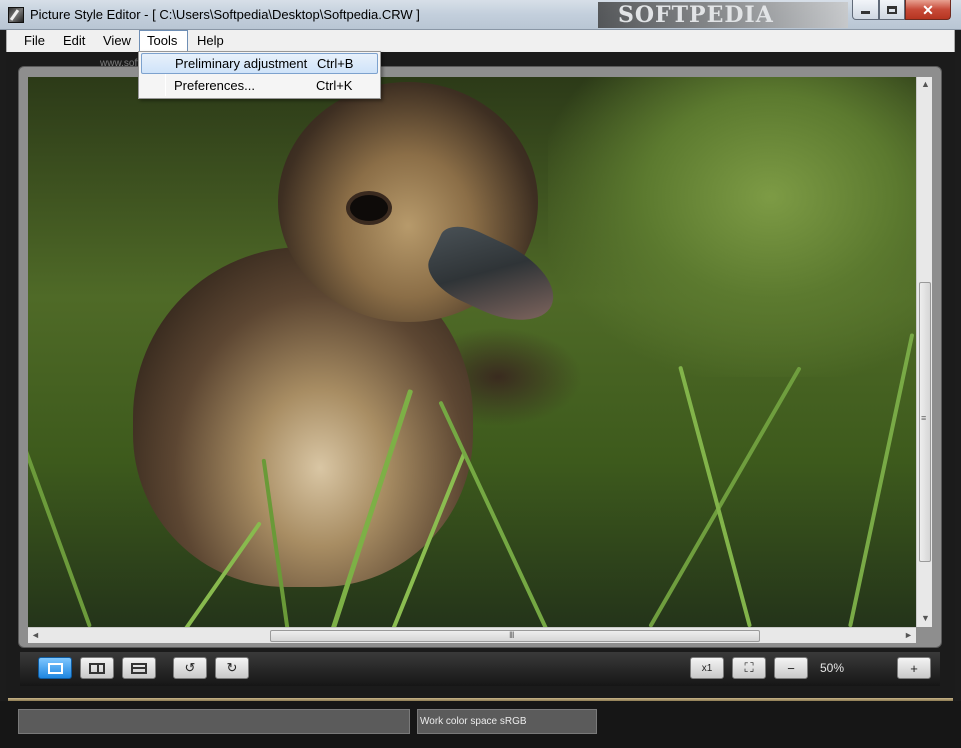 This screenshot has height=748, width=961. I want to click on horizontal-scroll-thumb: III, so click(515, 636).